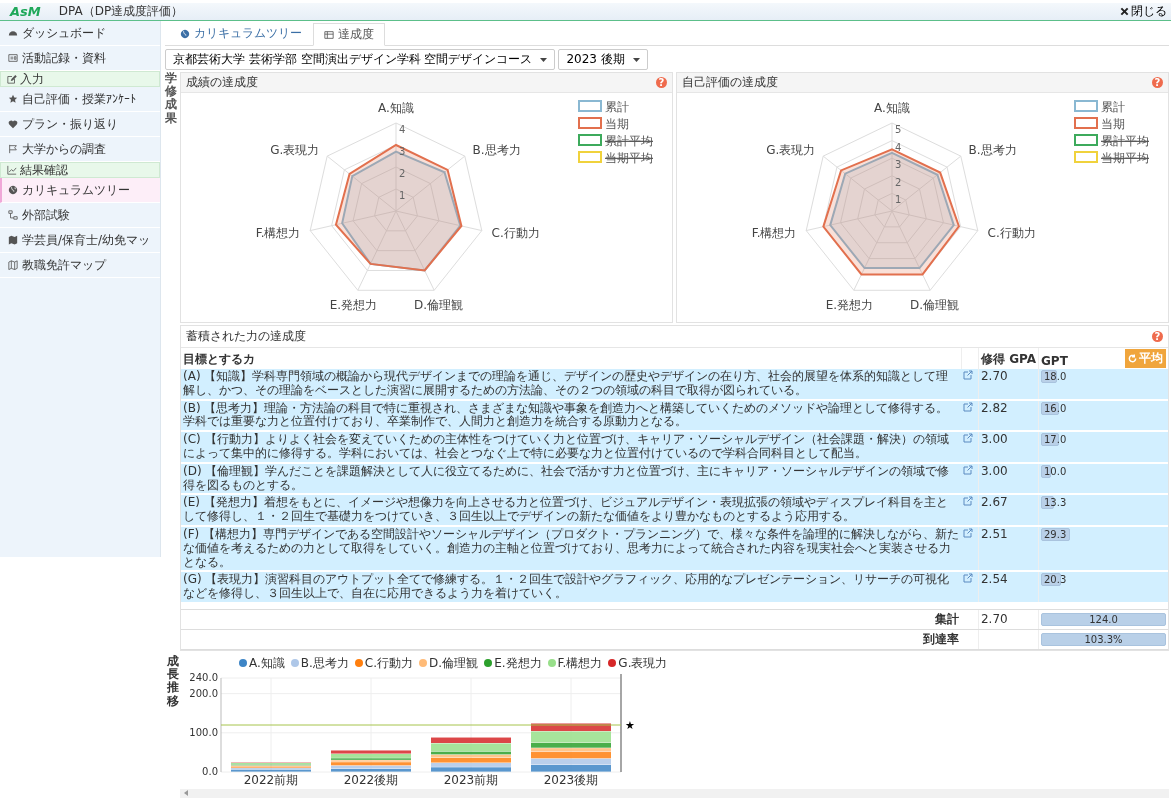  What do you see at coordinates (171, 99) in the screenshot?
I see `section-label: 学修成果` at bounding box center [171, 99].